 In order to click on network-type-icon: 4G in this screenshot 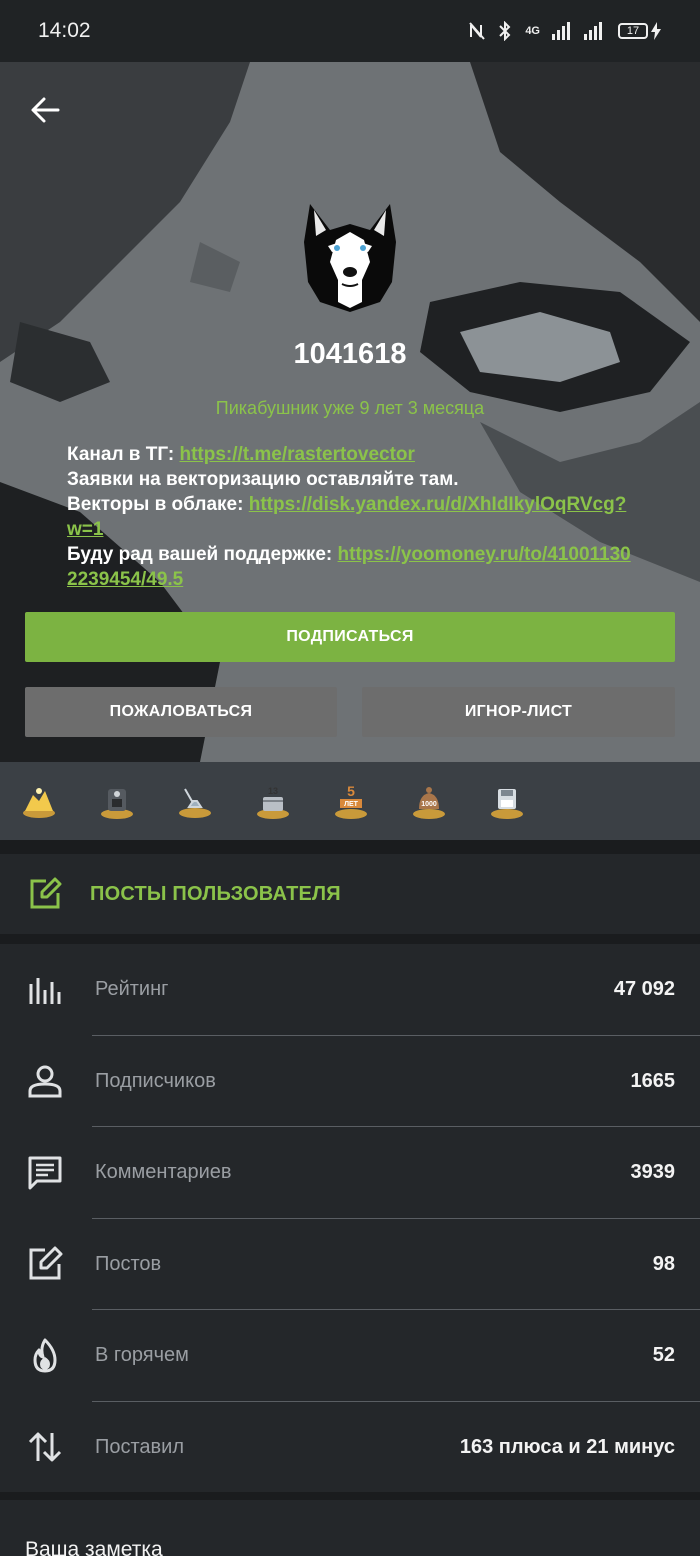, I will do `click(532, 31)`.